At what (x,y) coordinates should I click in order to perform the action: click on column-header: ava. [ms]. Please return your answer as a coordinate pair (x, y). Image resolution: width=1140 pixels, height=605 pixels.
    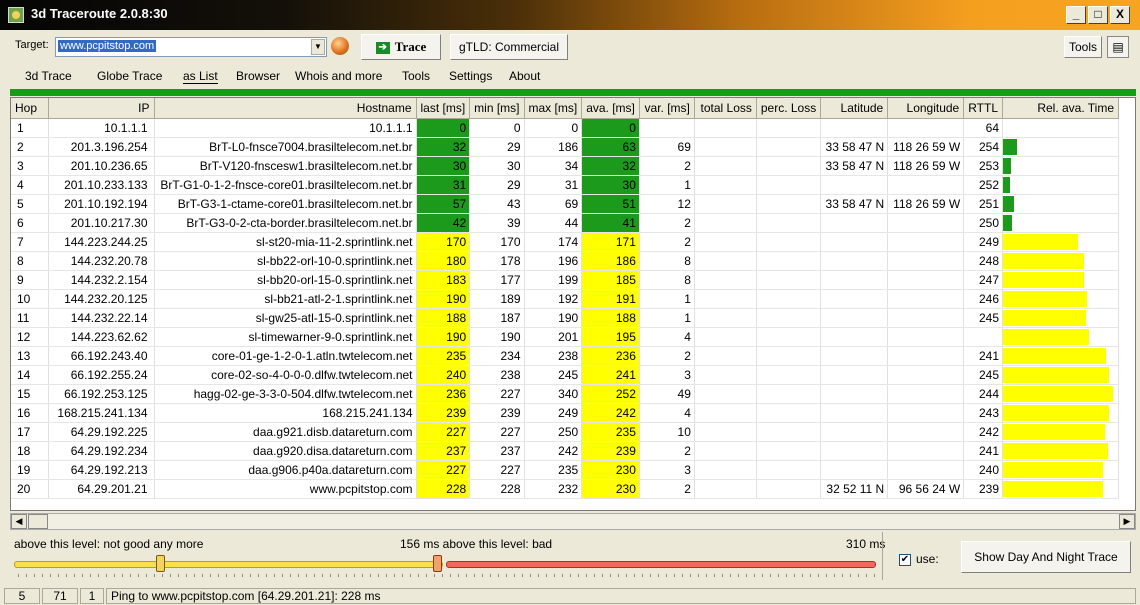
    Looking at the image, I should click on (610, 108).